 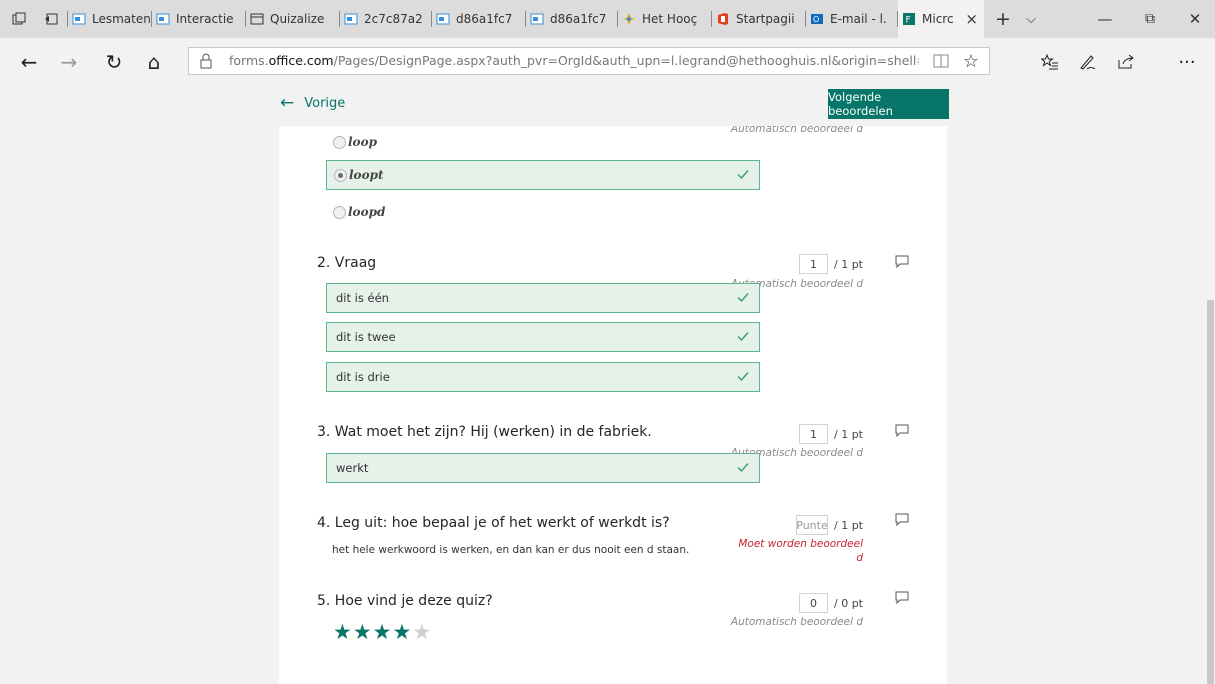 What do you see at coordinates (1088, 62) in the screenshot?
I see `pen-notes-icon` at bounding box center [1088, 62].